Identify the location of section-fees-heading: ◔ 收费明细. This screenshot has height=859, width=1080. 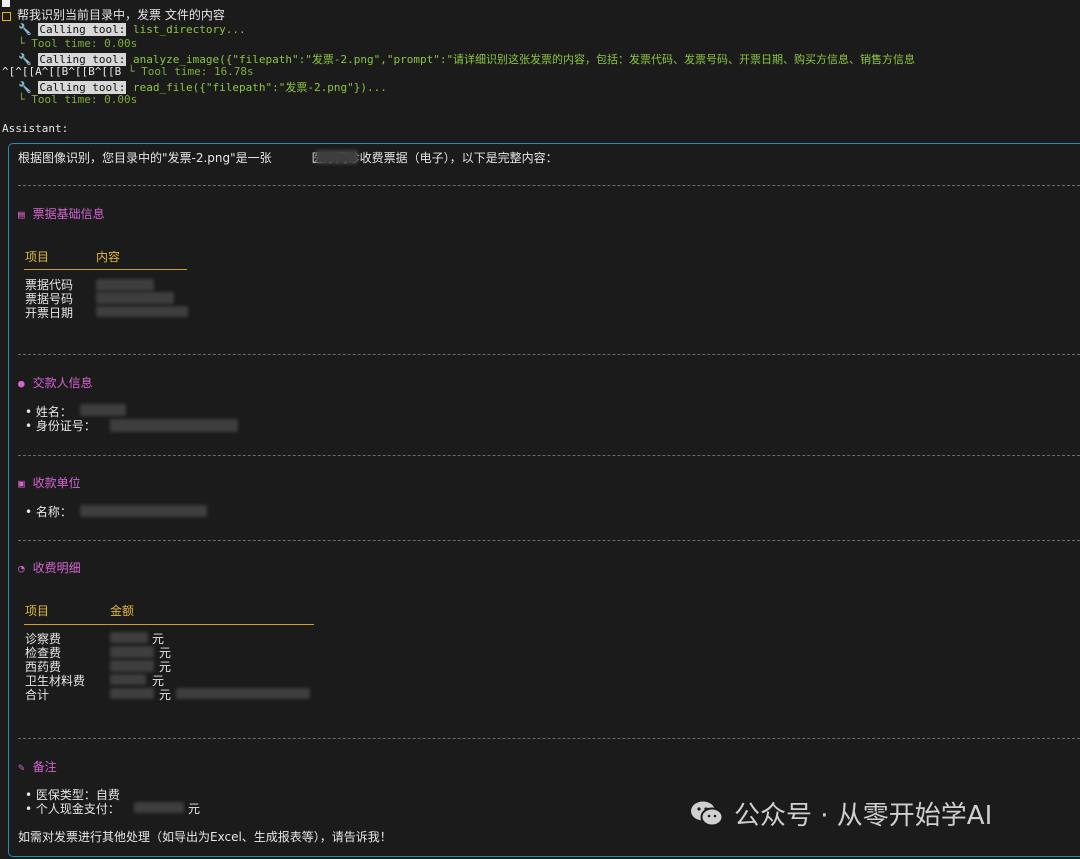
(49, 567).